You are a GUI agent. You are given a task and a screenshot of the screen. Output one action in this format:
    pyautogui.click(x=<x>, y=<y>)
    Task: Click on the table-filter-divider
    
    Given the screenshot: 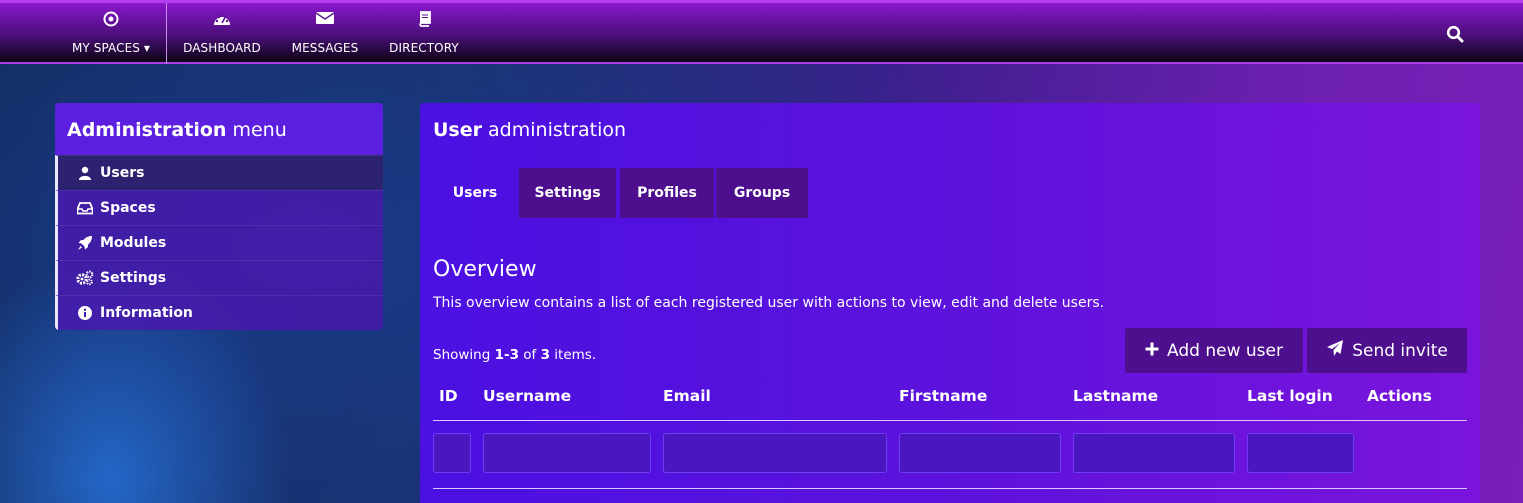 What is the action you would take?
    pyautogui.click(x=950, y=488)
    